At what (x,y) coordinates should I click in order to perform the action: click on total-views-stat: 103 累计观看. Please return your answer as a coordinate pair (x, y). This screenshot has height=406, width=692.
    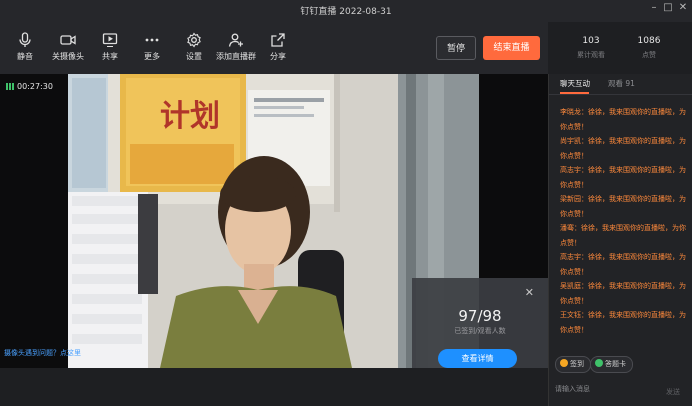
    Looking at the image, I should click on (591, 48).